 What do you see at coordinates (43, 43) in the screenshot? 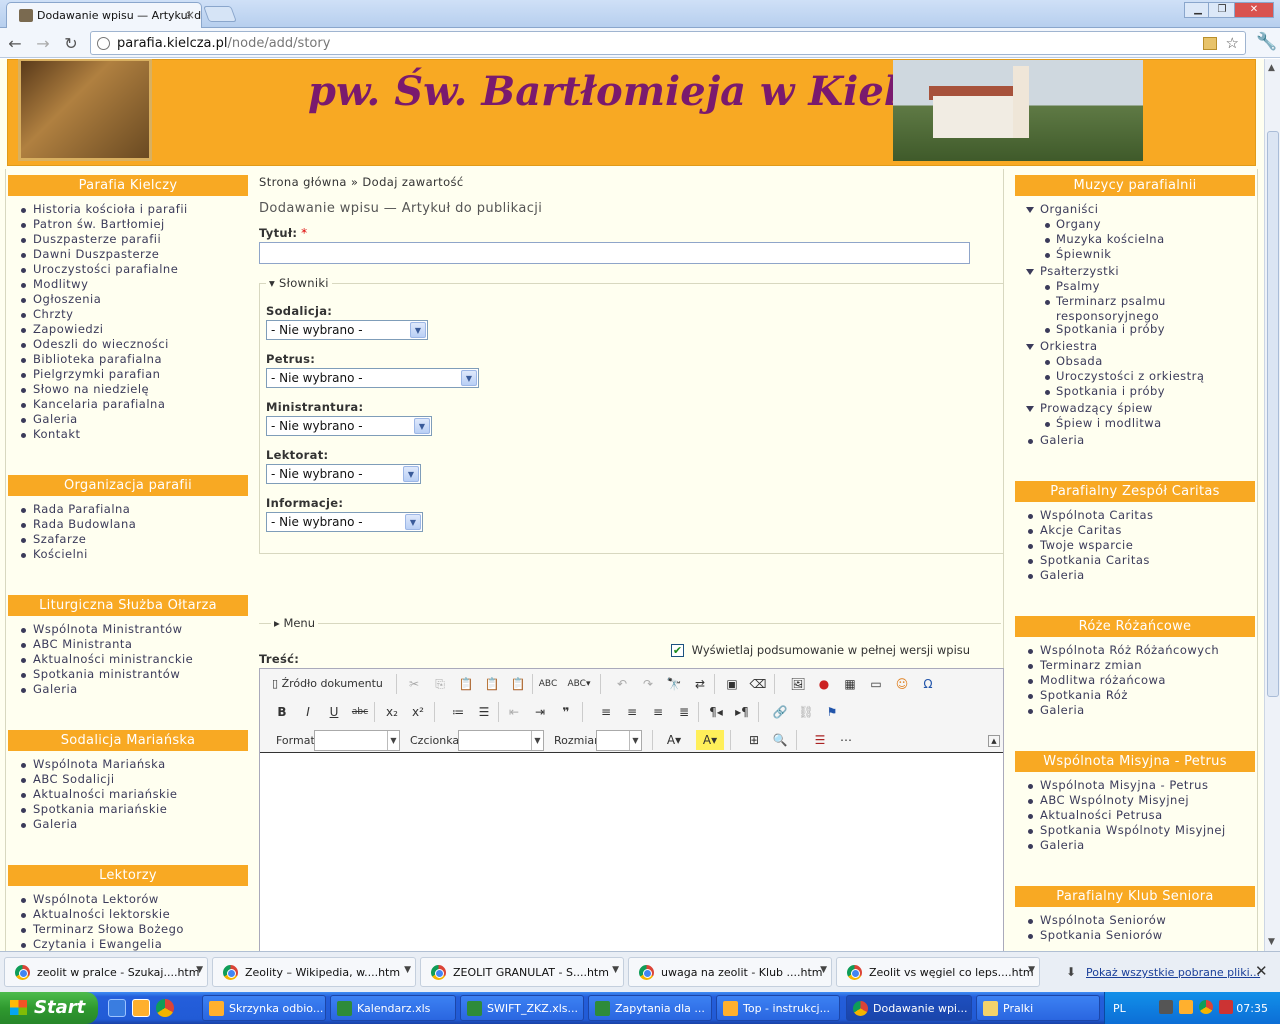
I see `forward-icon: →` at bounding box center [43, 43].